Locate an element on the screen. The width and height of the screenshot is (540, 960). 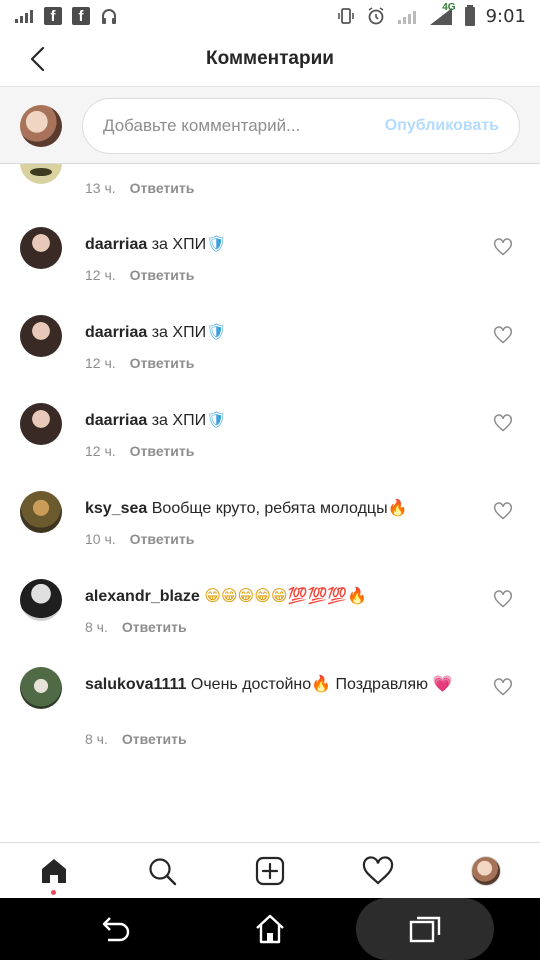
nav-search is located at coordinates (162, 871).